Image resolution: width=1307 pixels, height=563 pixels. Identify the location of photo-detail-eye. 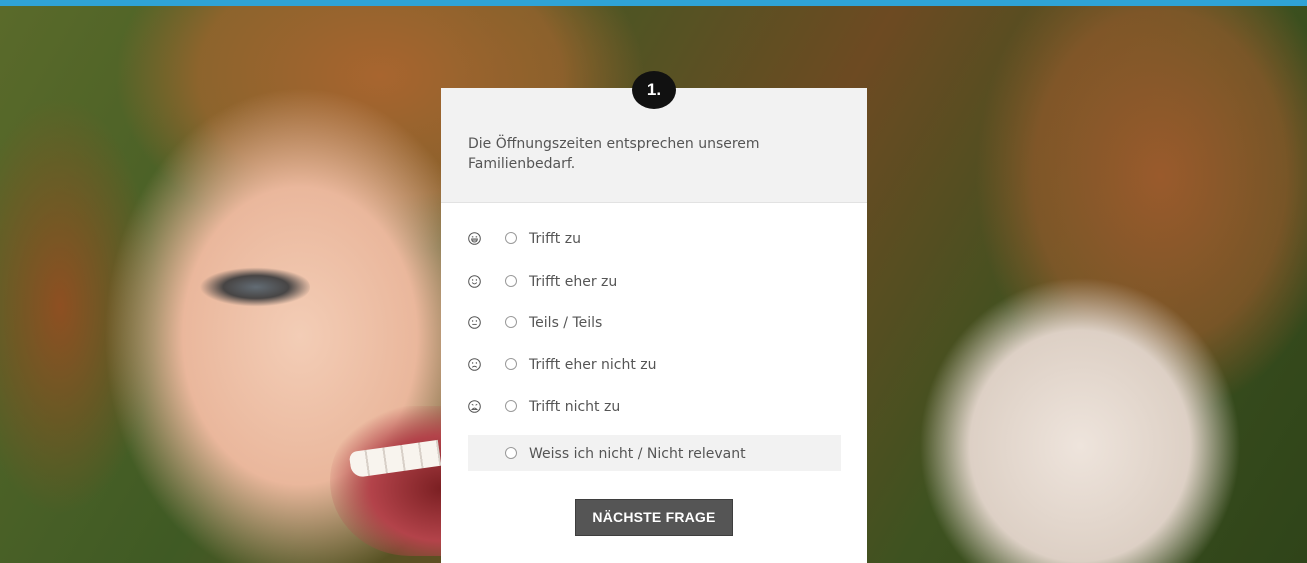
(250, 287).